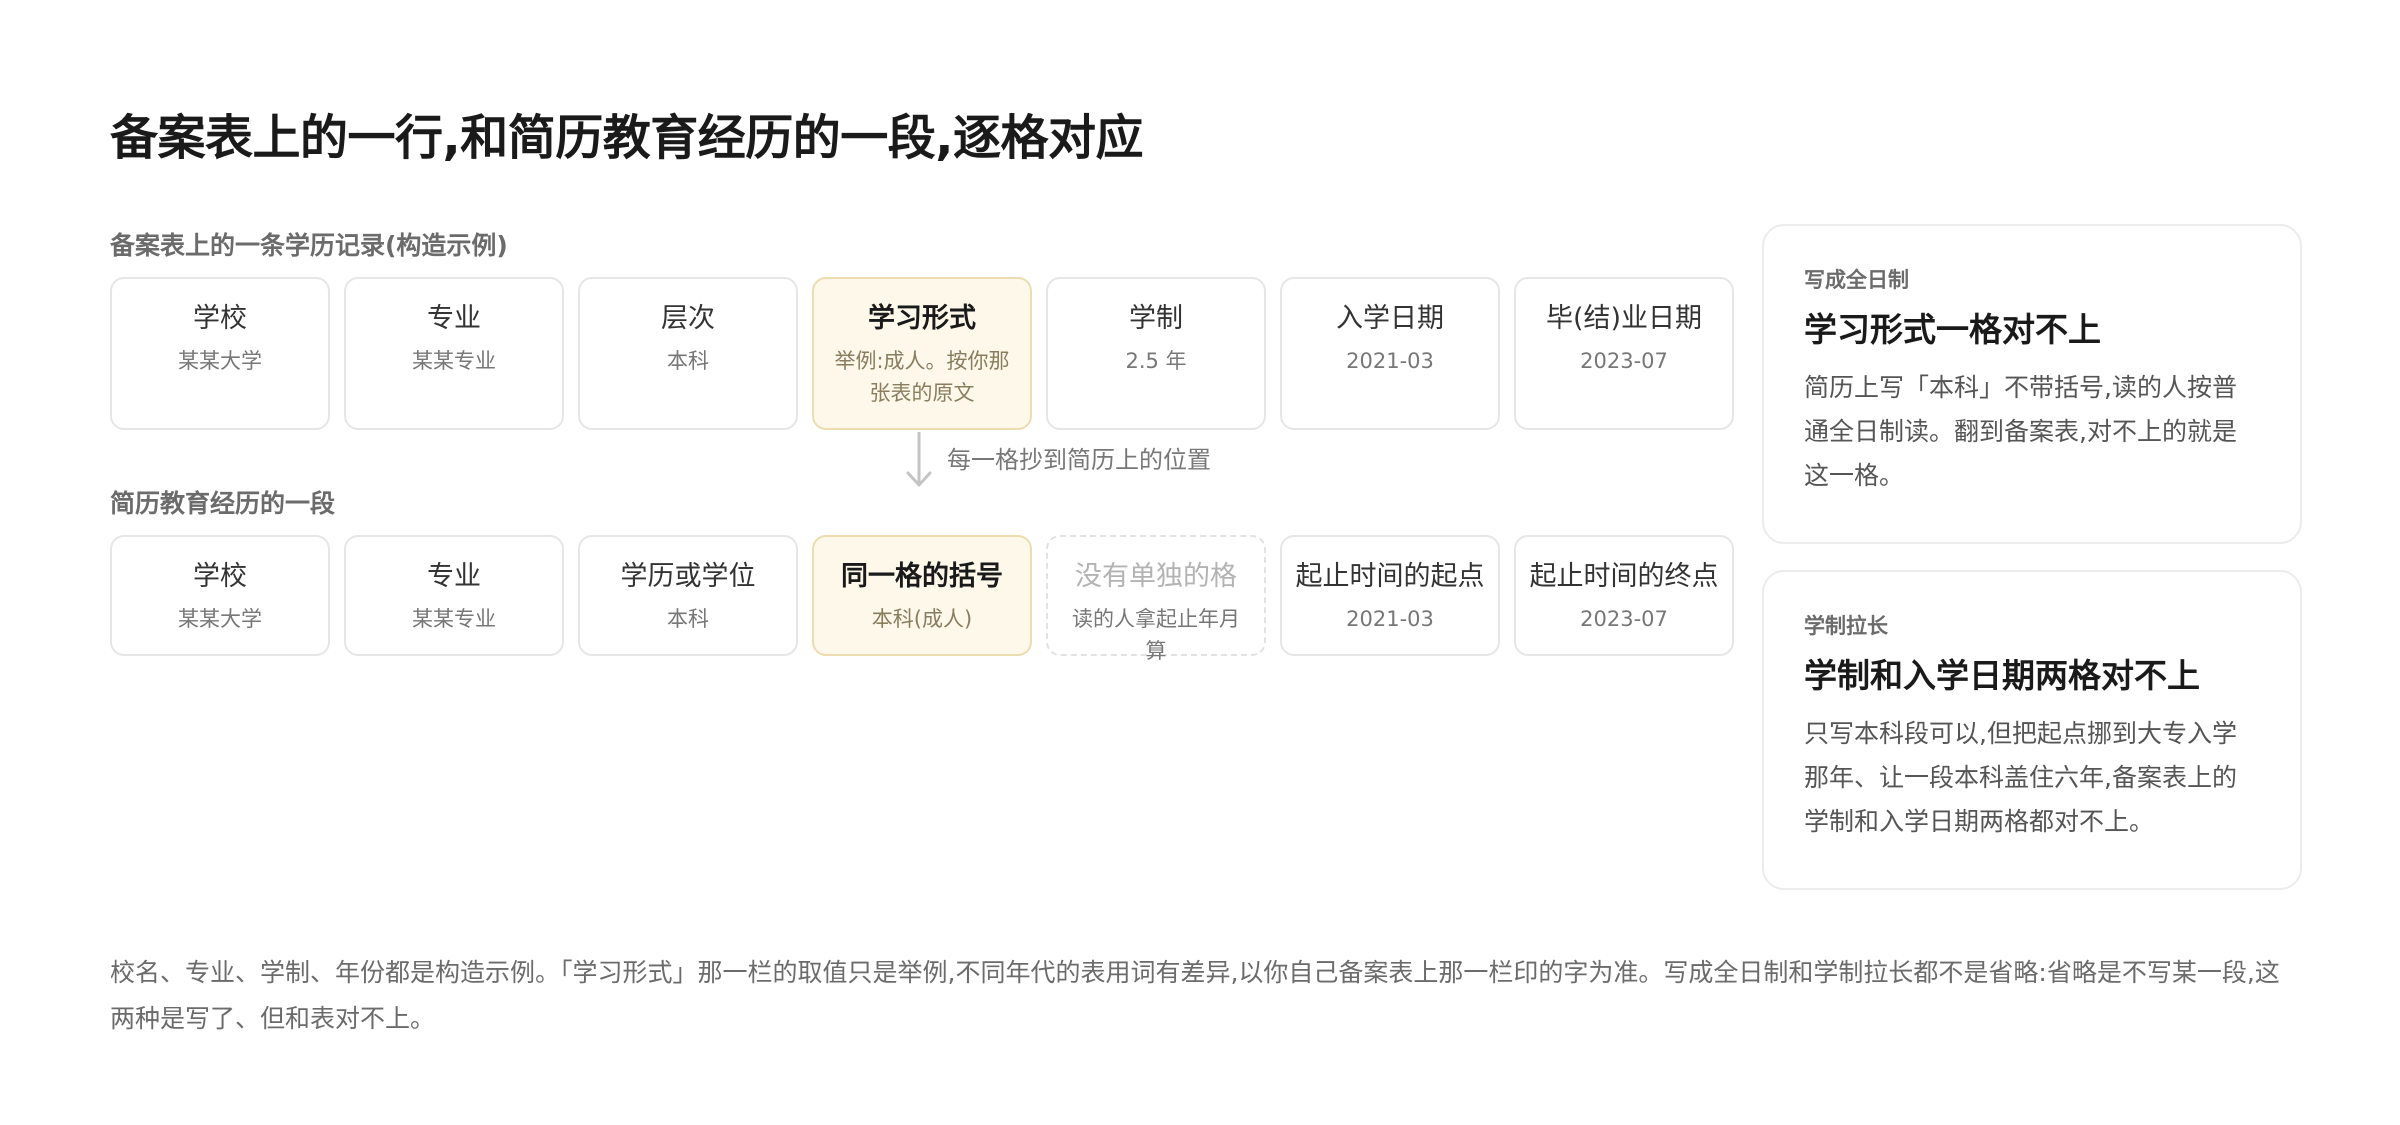 The image size is (2400, 1125). I want to click on cell-title: 层次, so click(688, 318).